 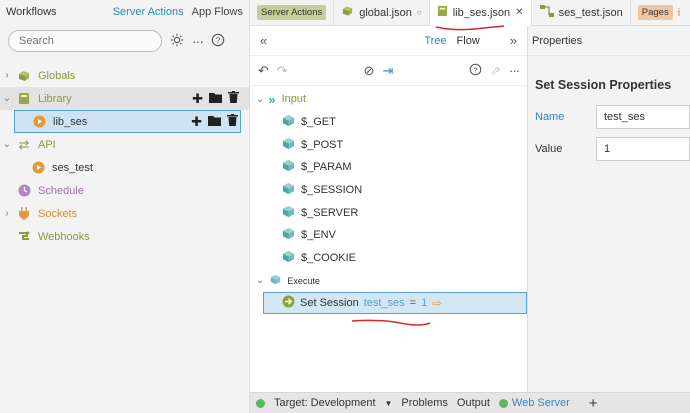 I want to click on target-selector: Target: Development, so click(x=325, y=403).